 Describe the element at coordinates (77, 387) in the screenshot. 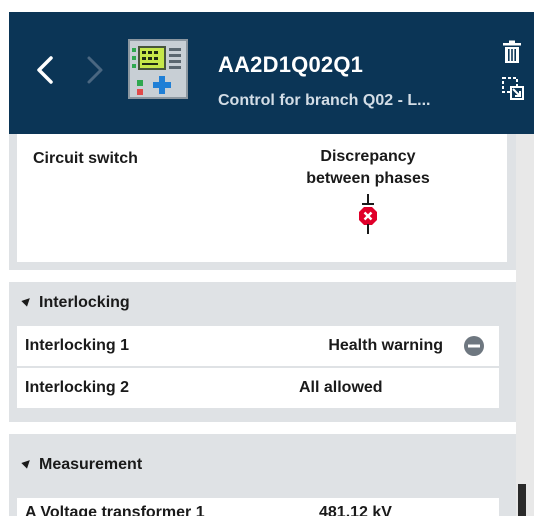

I see `row-label: Interlocking 2` at that location.